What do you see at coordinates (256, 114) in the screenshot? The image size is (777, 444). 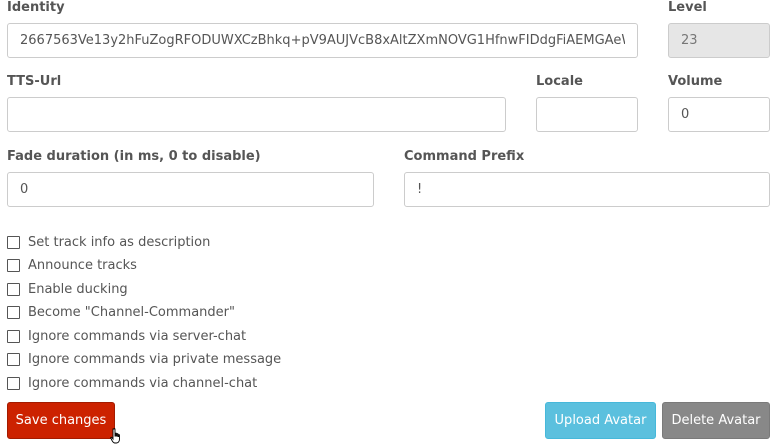 I see `tts-url-input` at bounding box center [256, 114].